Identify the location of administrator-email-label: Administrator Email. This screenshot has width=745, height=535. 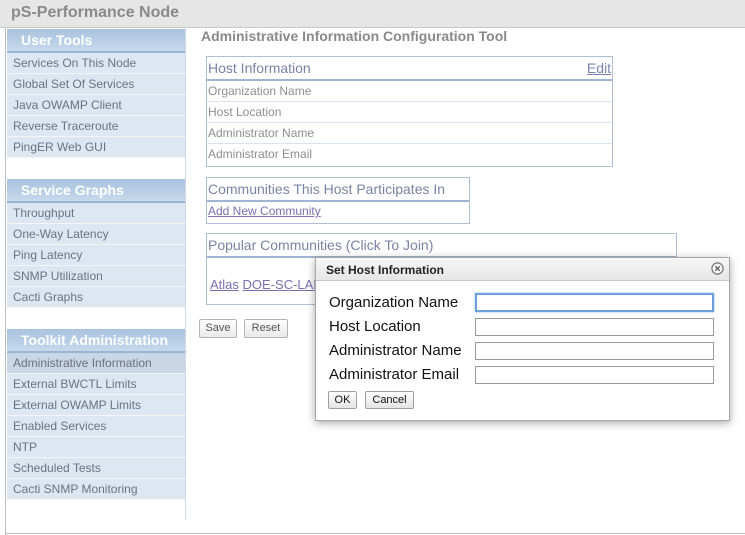
(394, 374).